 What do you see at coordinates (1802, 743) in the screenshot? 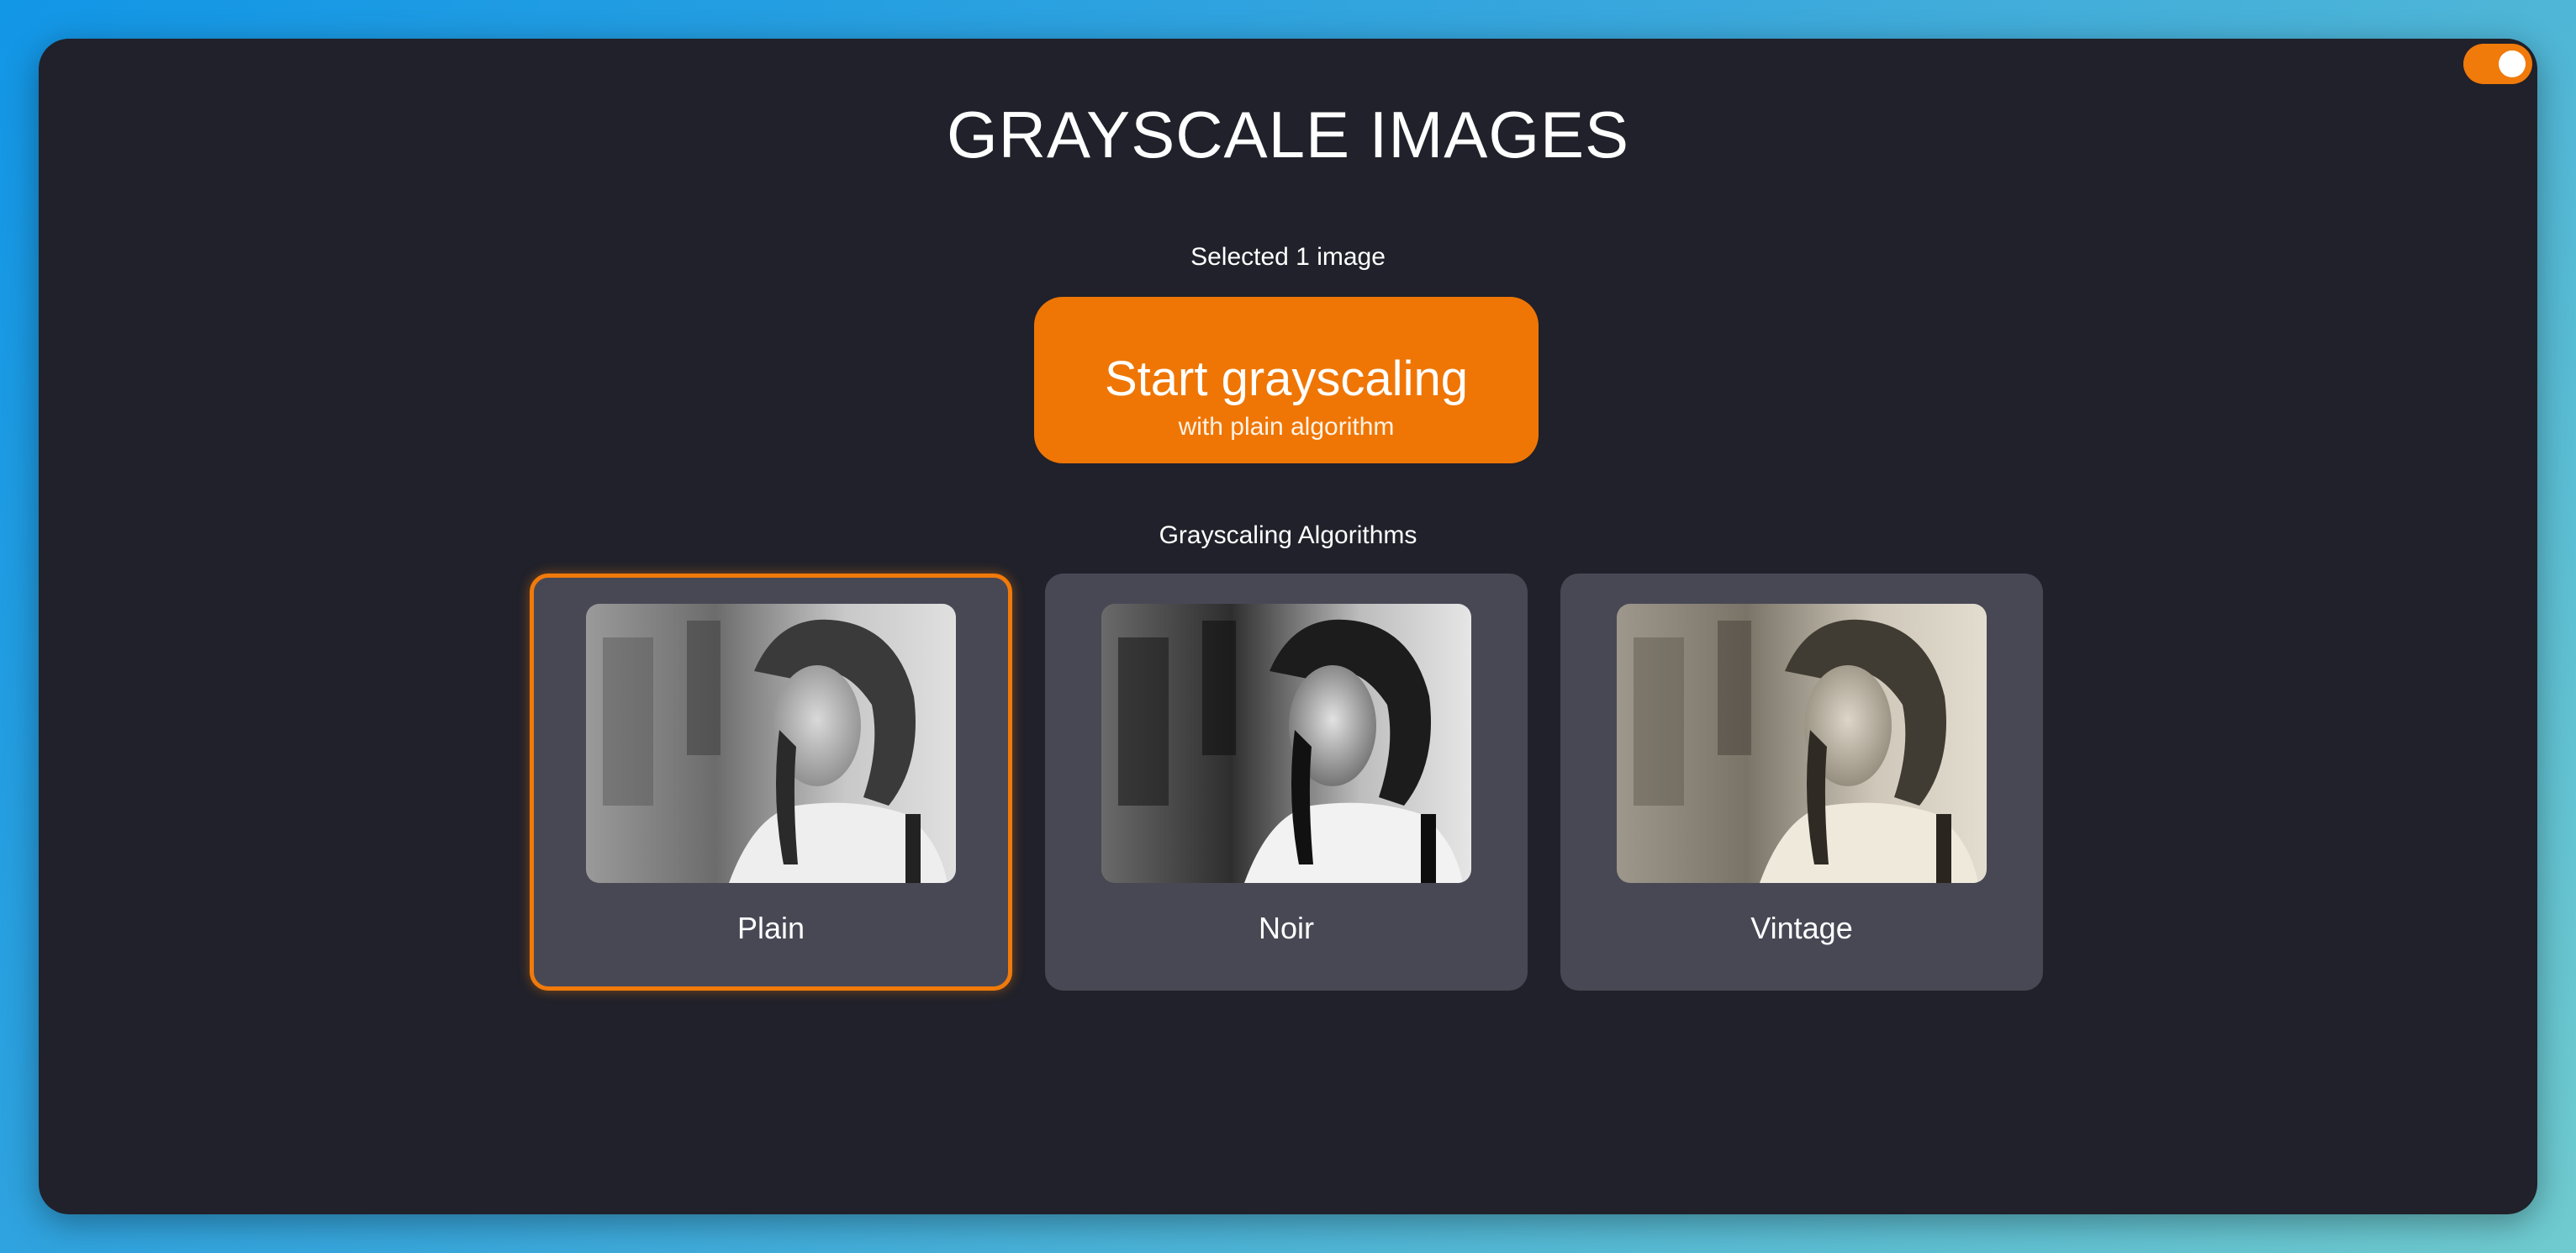
I see `preview-image-vintage` at bounding box center [1802, 743].